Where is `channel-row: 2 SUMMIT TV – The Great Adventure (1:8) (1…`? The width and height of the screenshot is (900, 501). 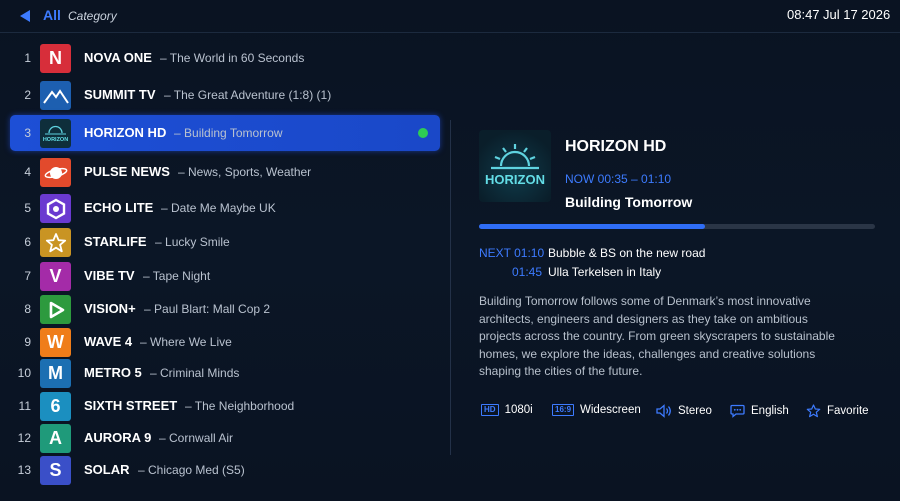
channel-row: 2 SUMMIT TV – The Great Adventure (1:8) (1… is located at coordinates (225, 98).